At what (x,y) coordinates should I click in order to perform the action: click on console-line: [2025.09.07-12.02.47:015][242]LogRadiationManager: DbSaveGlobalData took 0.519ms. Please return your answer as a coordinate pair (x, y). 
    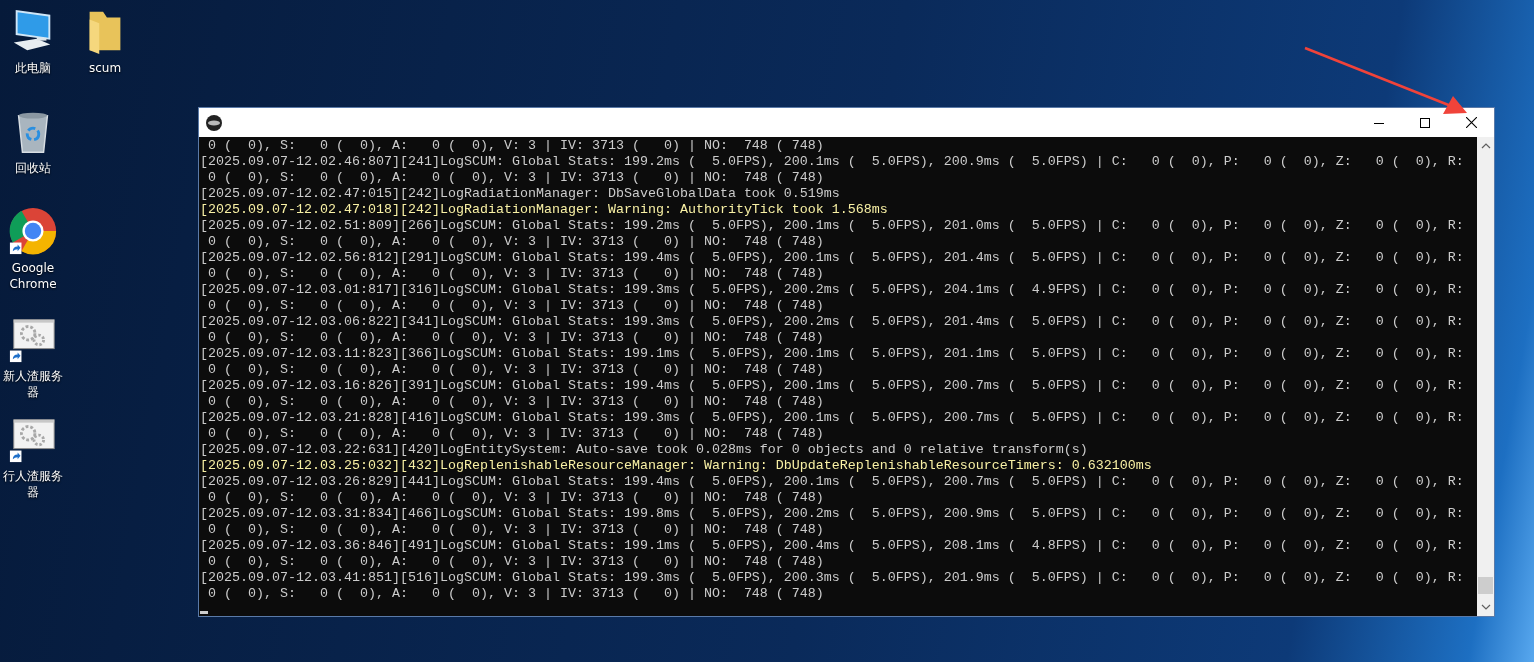
    Looking at the image, I should click on (520, 194).